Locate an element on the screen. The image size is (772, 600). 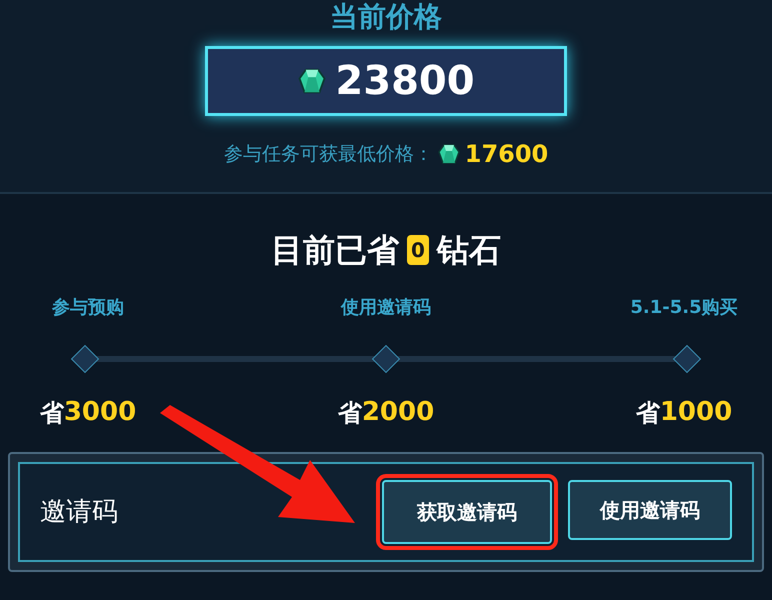
min-price-amount: 17600 is located at coordinates (506, 154).